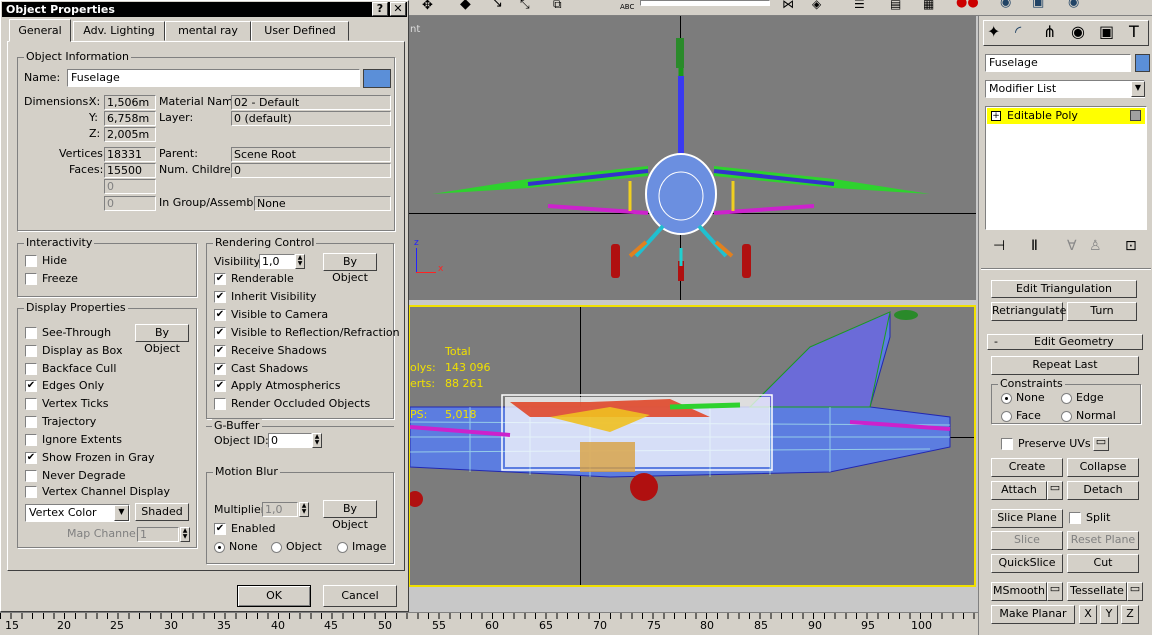  Describe the element at coordinates (51, 279) in the screenshot. I see `freeze-checkbox: Freeze` at that location.